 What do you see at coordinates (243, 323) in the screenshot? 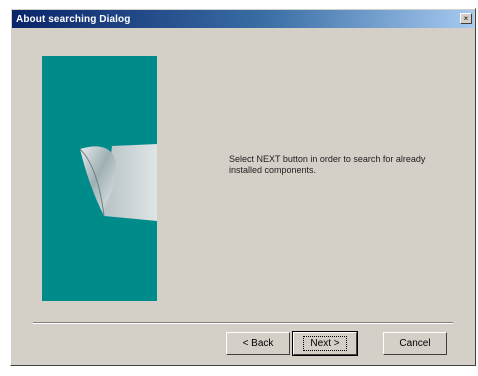
I see `separator` at bounding box center [243, 323].